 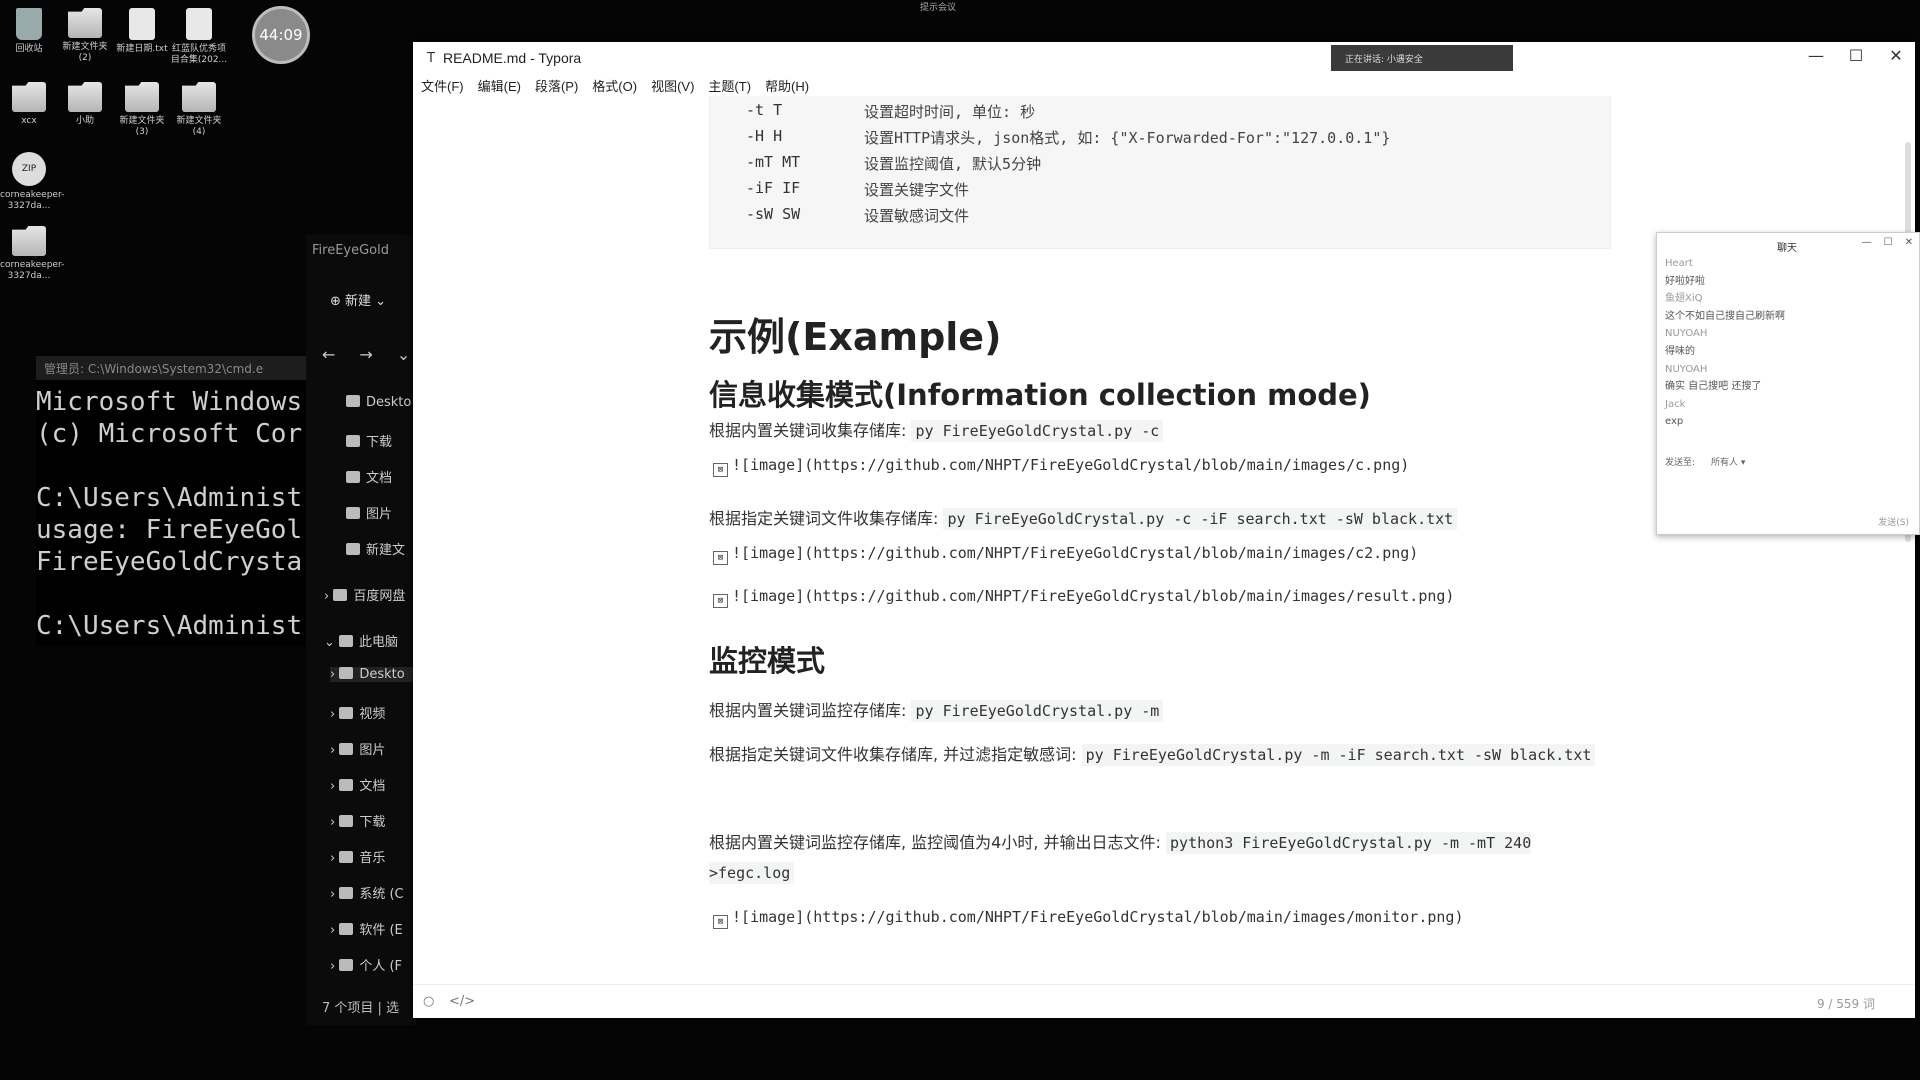 What do you see at coordinates (764, 136) in the screenshot?
I see `code-option: -H H` at bounding box center [764, 136].